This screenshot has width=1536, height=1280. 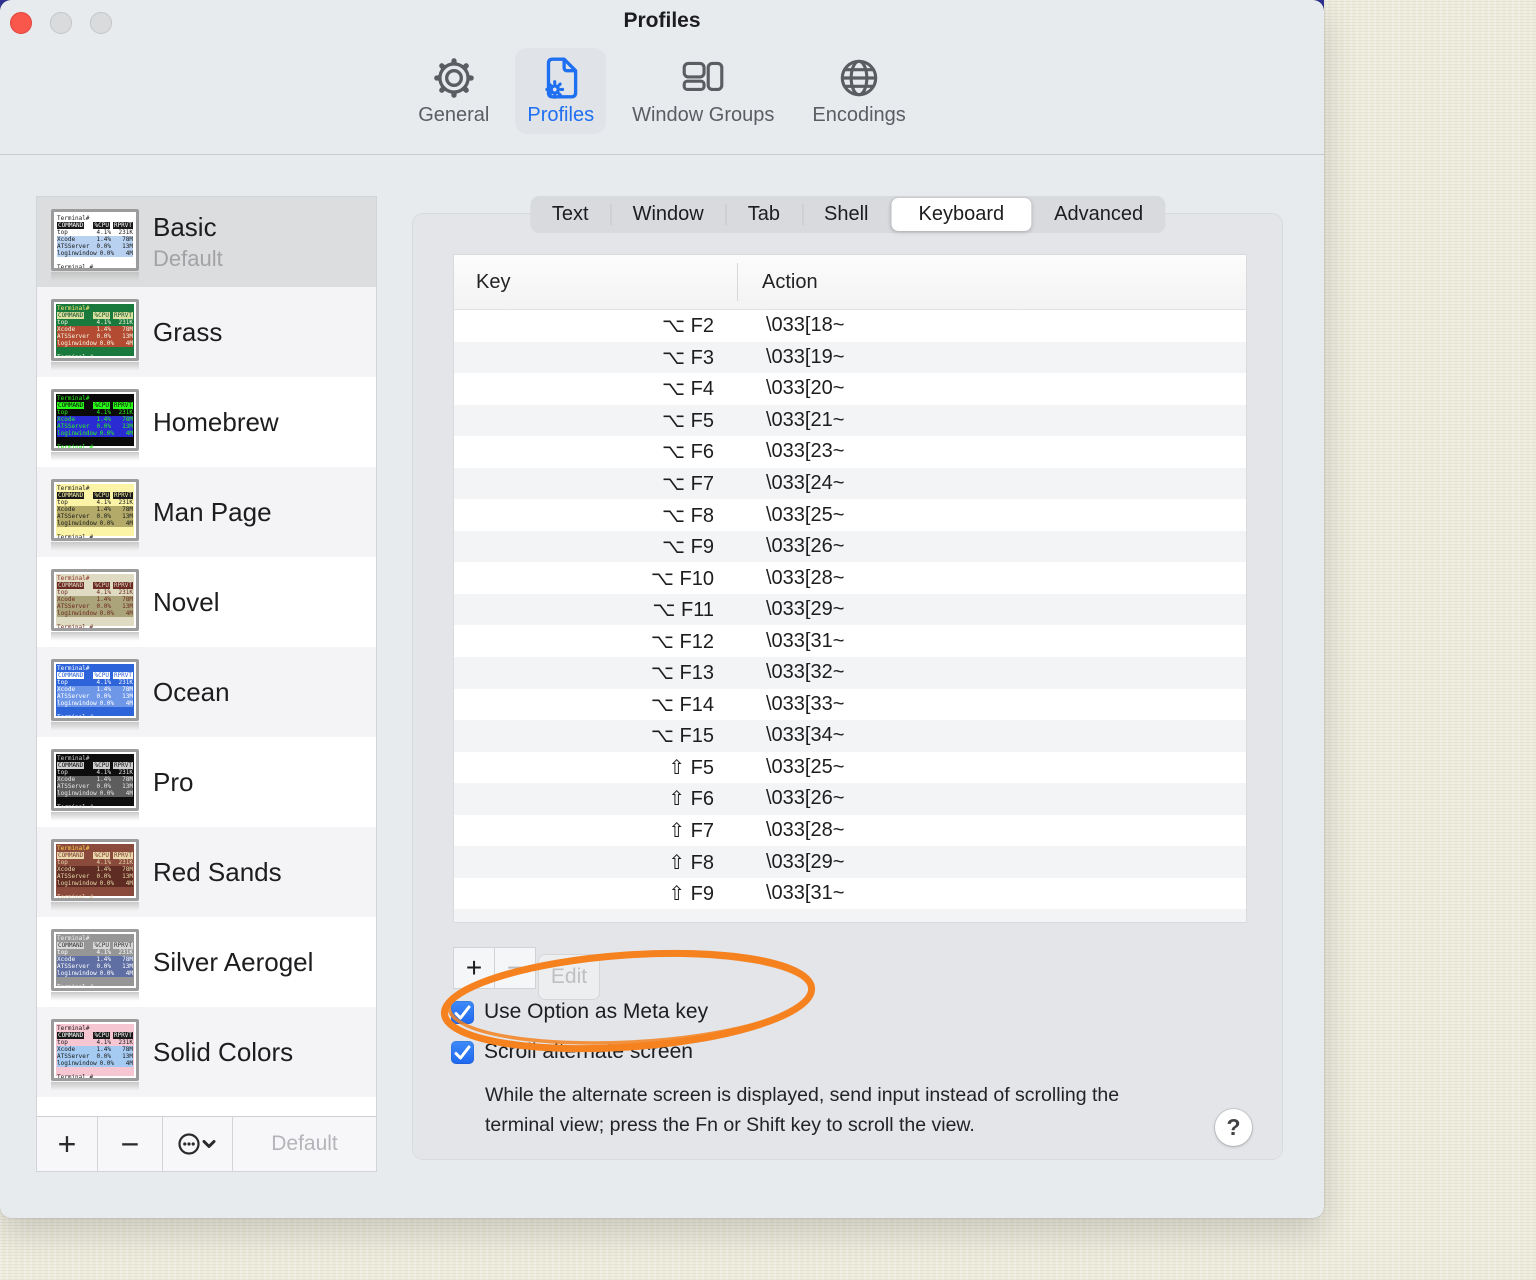 What do you see at coordinates (691, 862) in the screenshot?
I see `key-cell: ⇧ F8` at bounding box center [691, 862].